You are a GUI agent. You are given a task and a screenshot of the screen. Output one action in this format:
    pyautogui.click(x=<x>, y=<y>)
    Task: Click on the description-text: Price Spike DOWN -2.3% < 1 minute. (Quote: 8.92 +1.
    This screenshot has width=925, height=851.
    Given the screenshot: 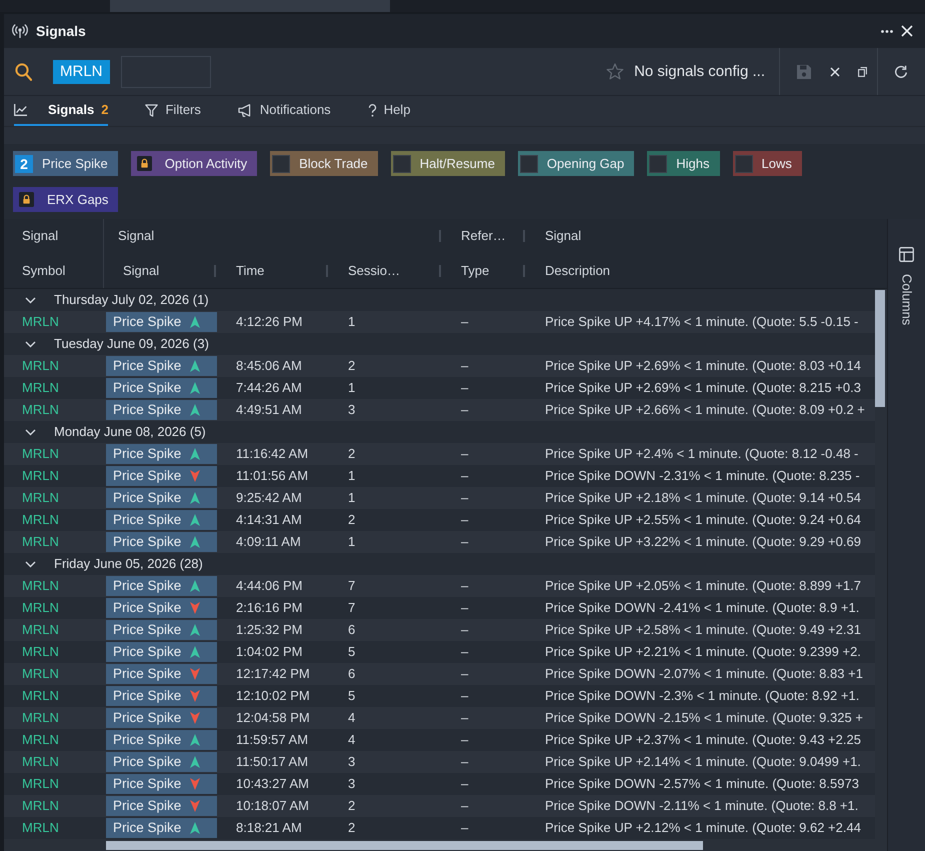 What is the action you would take?
    pyautogui.click(x=702, y=696)
    